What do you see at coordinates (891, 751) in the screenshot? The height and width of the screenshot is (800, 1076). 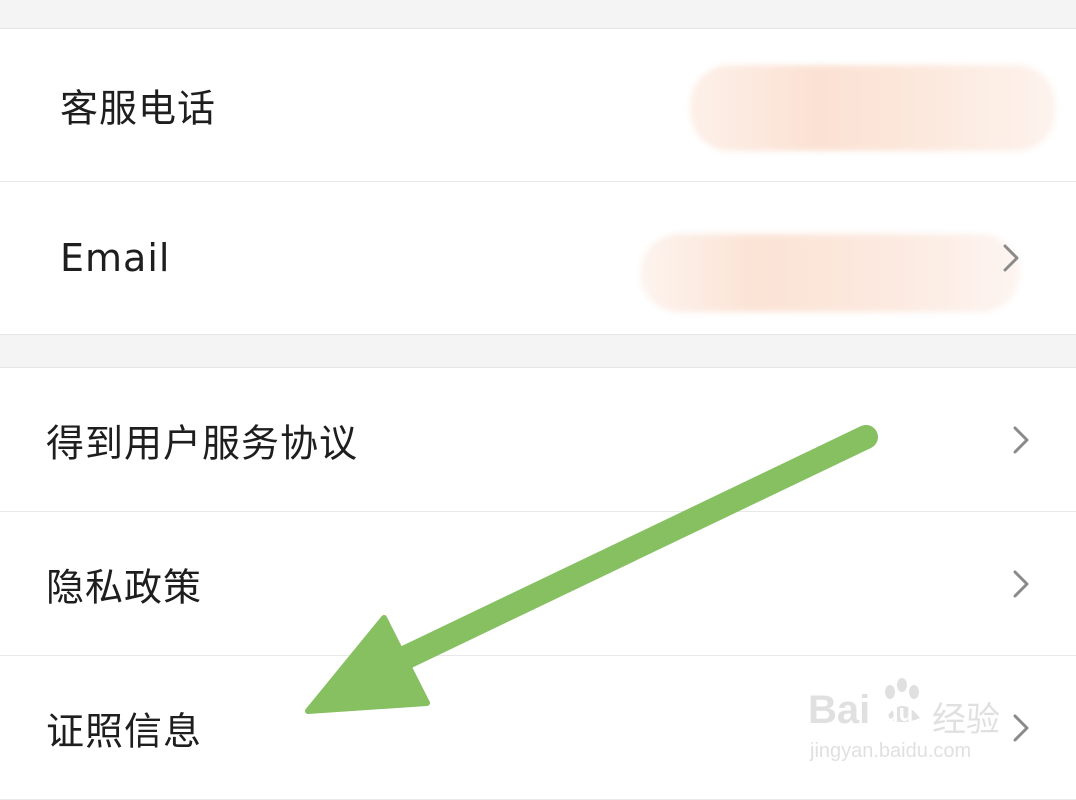 I see `watermark-url: jingyan.baidu.com` at bounding box center [891, 751].